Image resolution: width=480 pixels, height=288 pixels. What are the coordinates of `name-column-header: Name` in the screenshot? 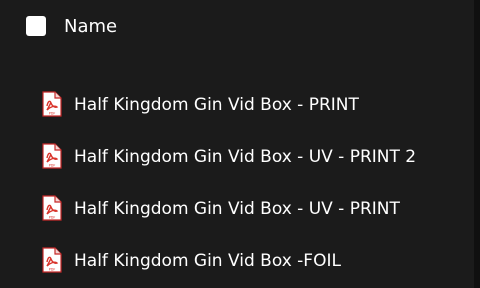 It's located at (90, 27).